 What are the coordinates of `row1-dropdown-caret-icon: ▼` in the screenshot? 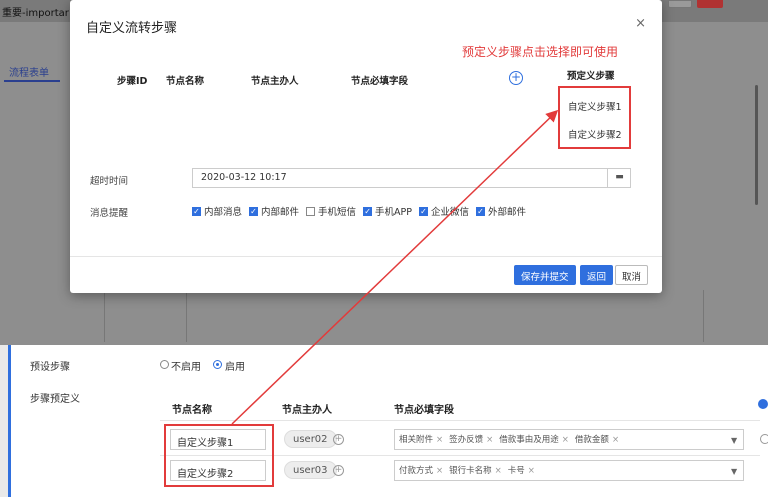 It's located at (734, 440).